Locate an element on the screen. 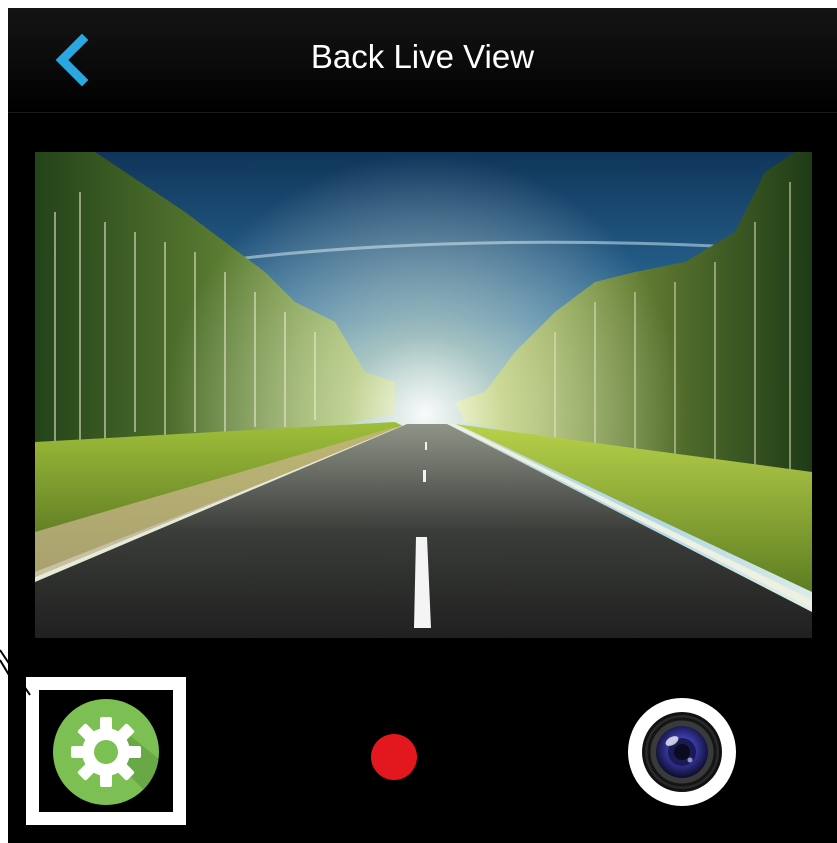 Image resolution: width=837 pixels, height=843 pixels. top-bar: Back Live View is located at coordinates (422, 60).